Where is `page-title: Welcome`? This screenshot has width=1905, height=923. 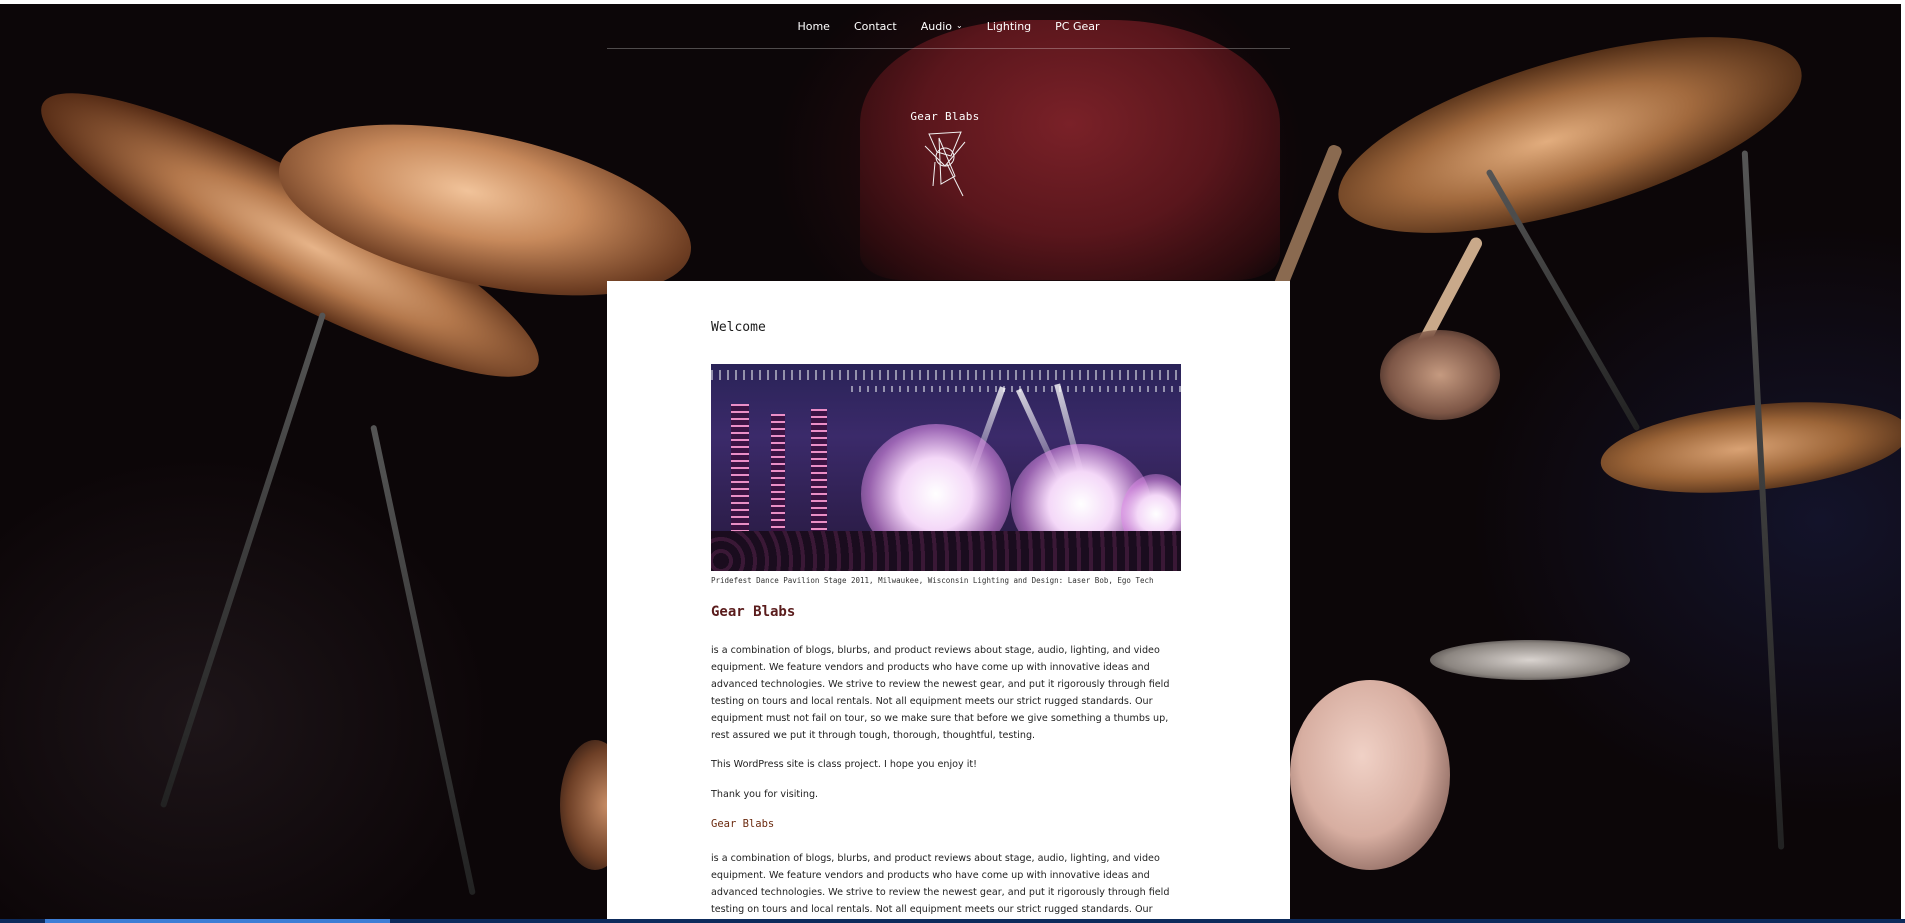
page-title: Welcome is located at coordinates (738, 327).